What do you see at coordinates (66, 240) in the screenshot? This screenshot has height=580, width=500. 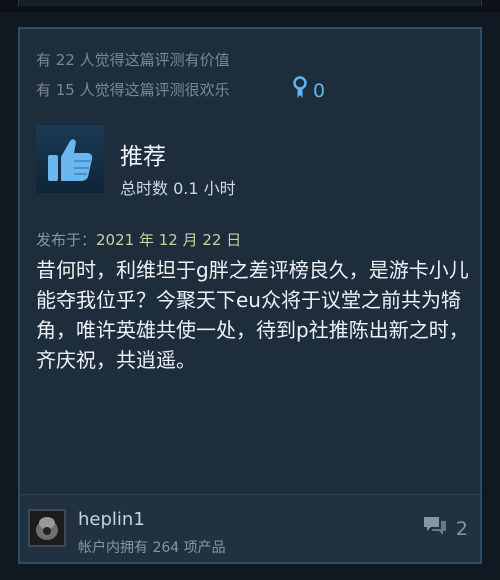 I see `posted-label: 发布于：` at bounding box center [66, 240].